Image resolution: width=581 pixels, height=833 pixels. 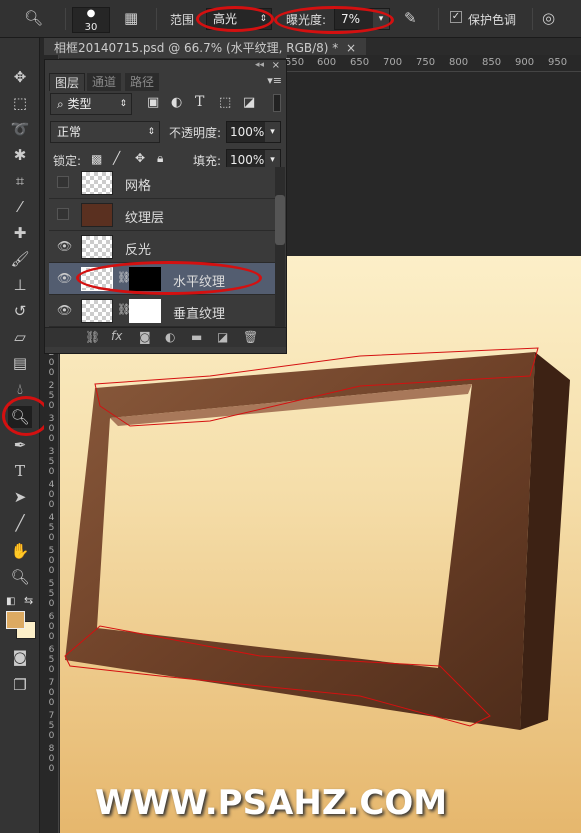 I want to click on ruler-label: 700, so click(x=51, y=693).